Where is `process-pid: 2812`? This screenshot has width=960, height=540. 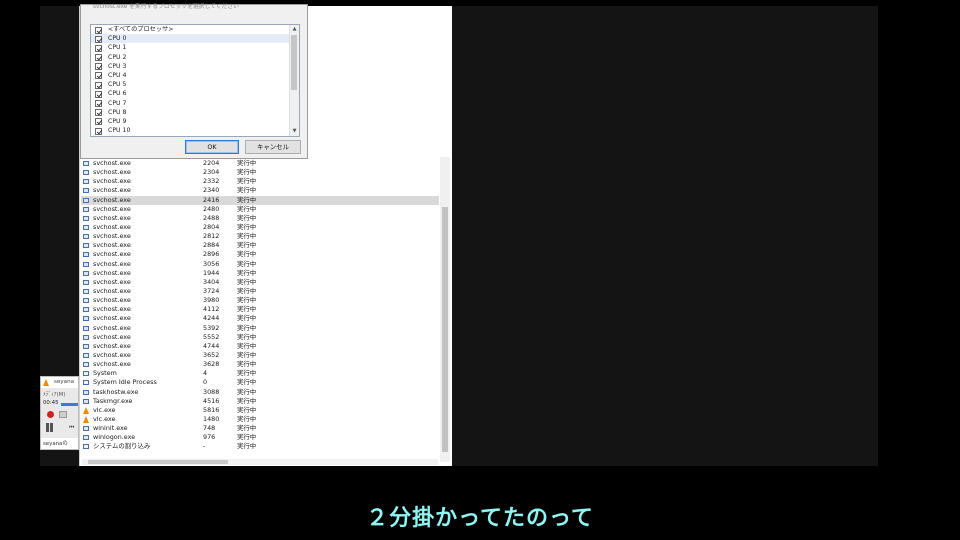 process-pid: 2812 is located at coordinates (211, 236).